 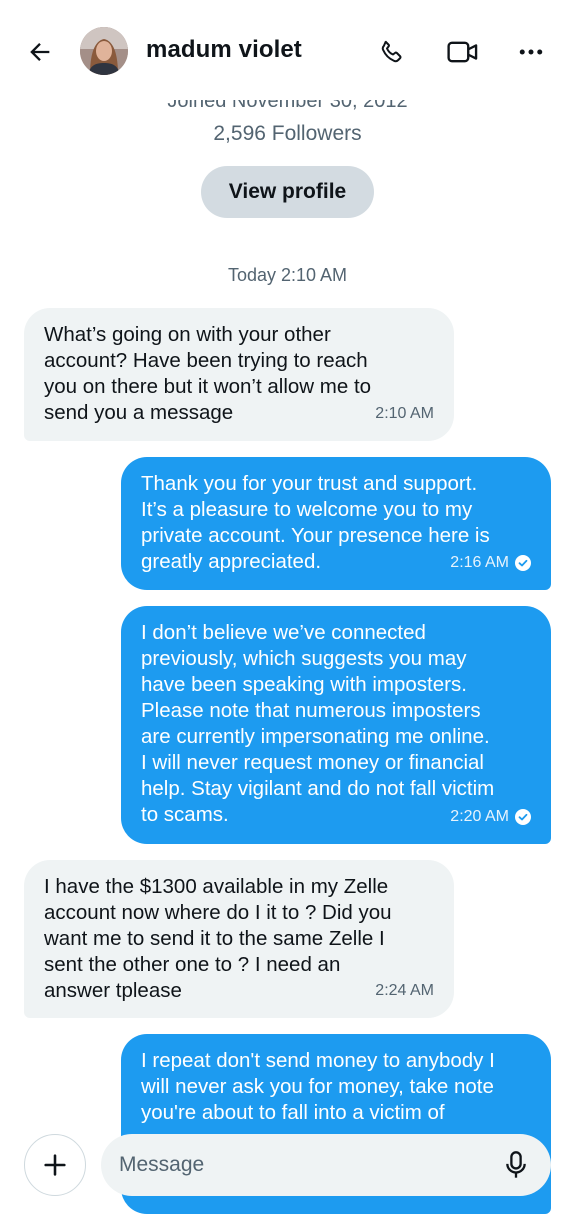 What do you see at coordinates (287, 275) in the screenshot?
I see `date-separator: Today 2:10 AM` at bounding box center [287, 275].